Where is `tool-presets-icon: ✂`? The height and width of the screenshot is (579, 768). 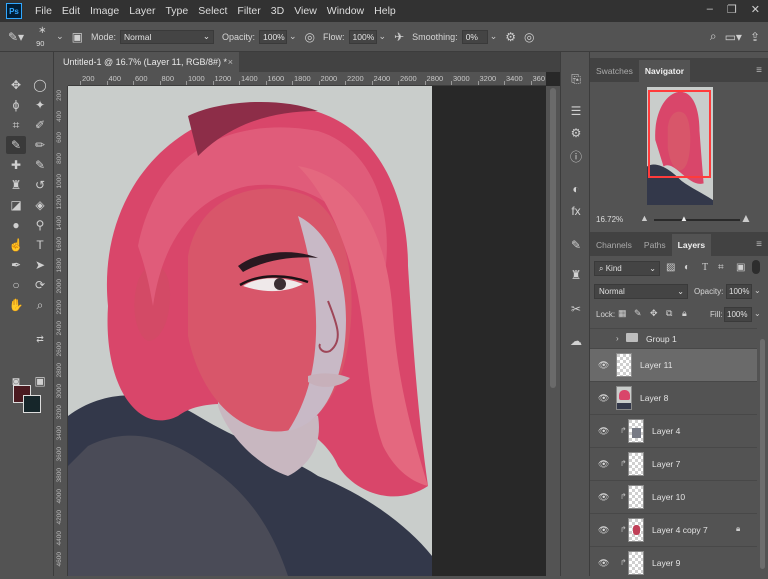 tool-presets-icon: ✂ is located at coordinates (576, 311).